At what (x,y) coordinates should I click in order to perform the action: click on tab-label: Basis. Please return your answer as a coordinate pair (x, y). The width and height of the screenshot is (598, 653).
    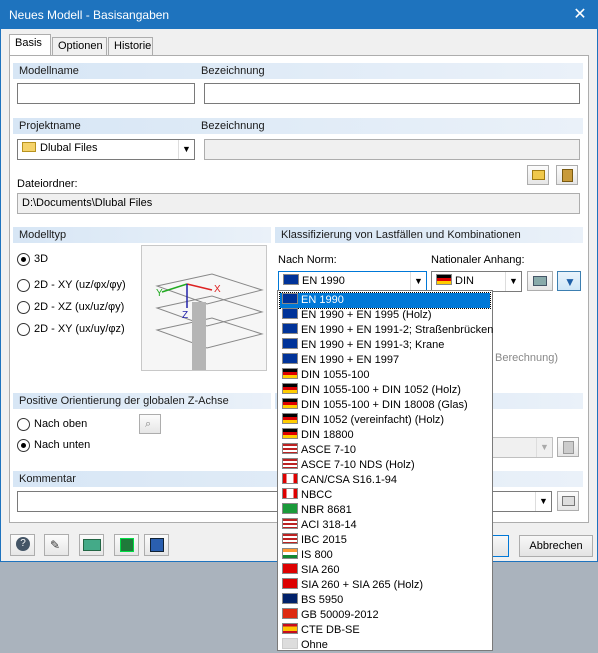
    Looking at the image, I should click on (28, 43).